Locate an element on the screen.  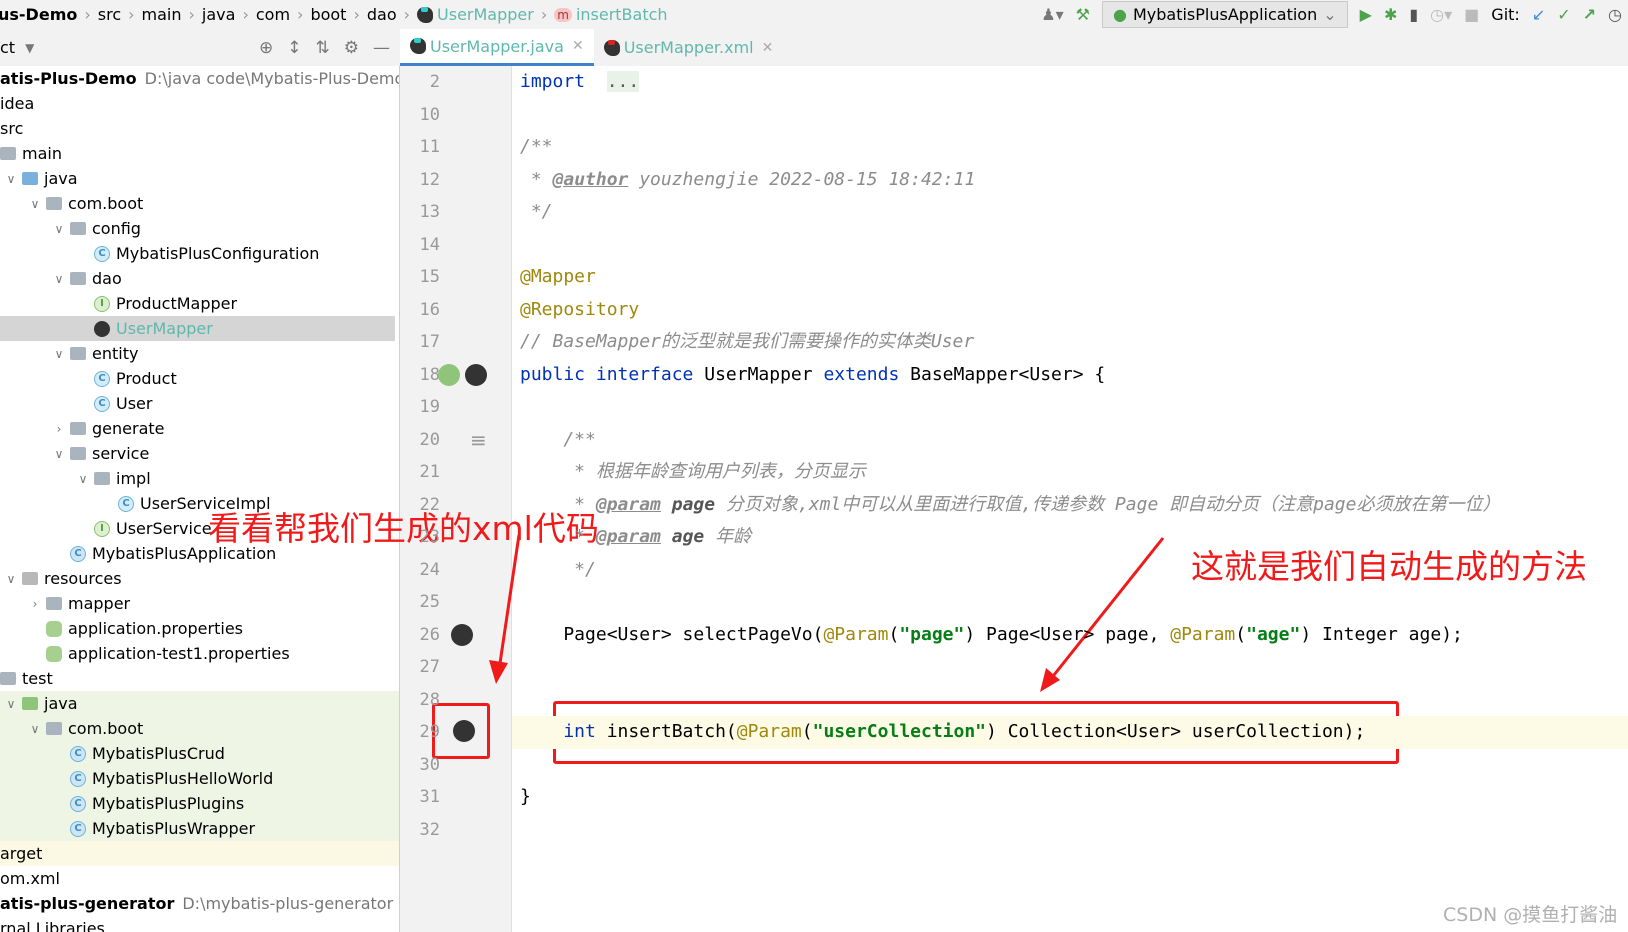
code-token: @Repository is located at coordinates (580, 309).